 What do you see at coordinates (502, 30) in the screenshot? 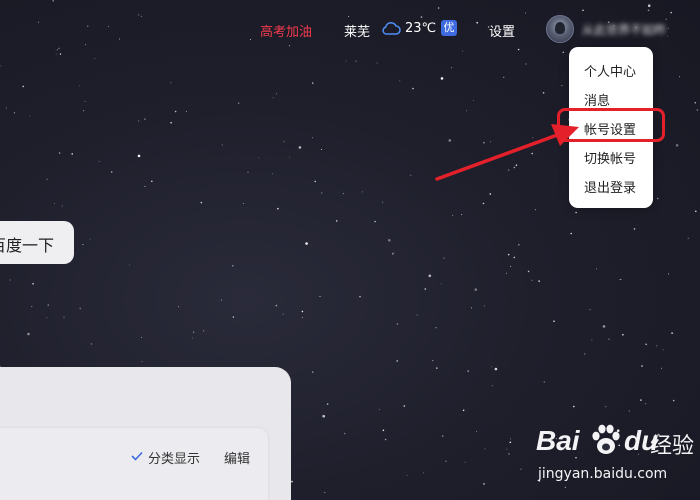
I see `settings-link: 设置` at bounding box center [502, 30].